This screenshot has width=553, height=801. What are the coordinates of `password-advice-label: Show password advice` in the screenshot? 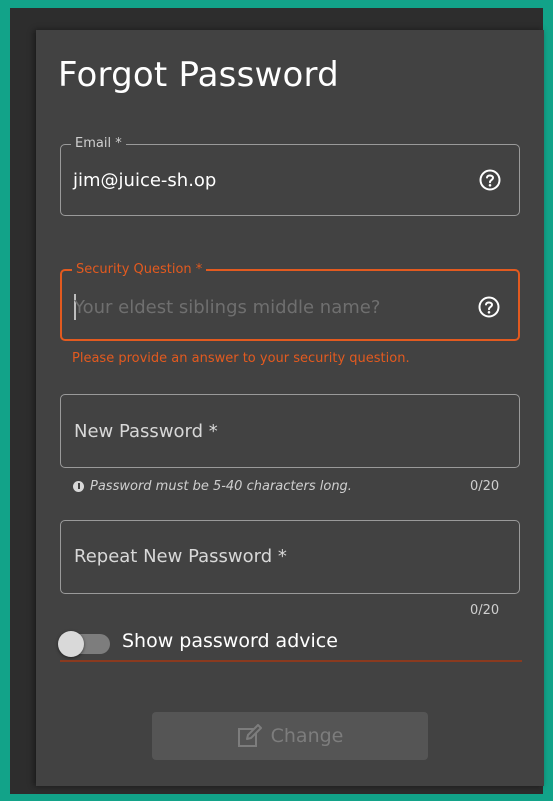 It's located at (230, 641).